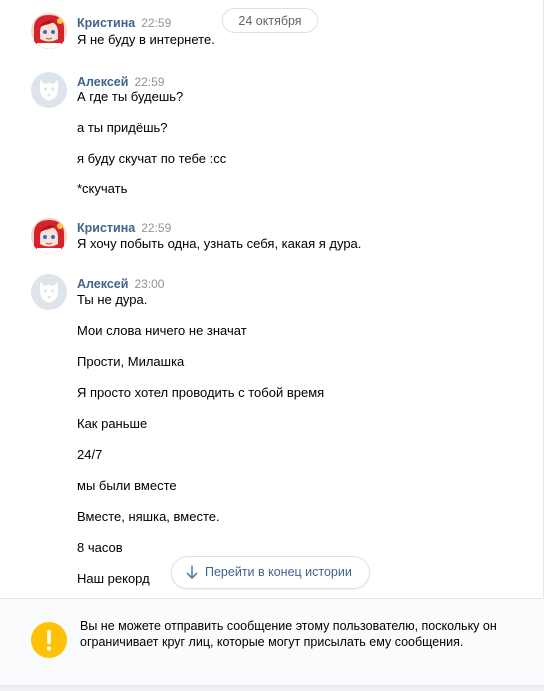 This screenshot has width=544, height=691. I want to click on jump-button-label: Перейти в конец истории, so click(278, 572).